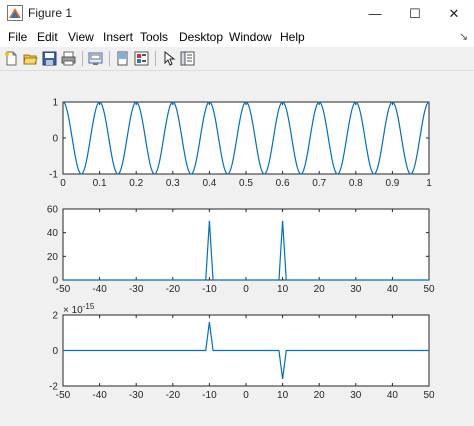 The image size is (474, 426). What do you see at coordinates (15, 13) in the screenshot?
I see `matlab-app-icon` at bounding box center [15, 13].